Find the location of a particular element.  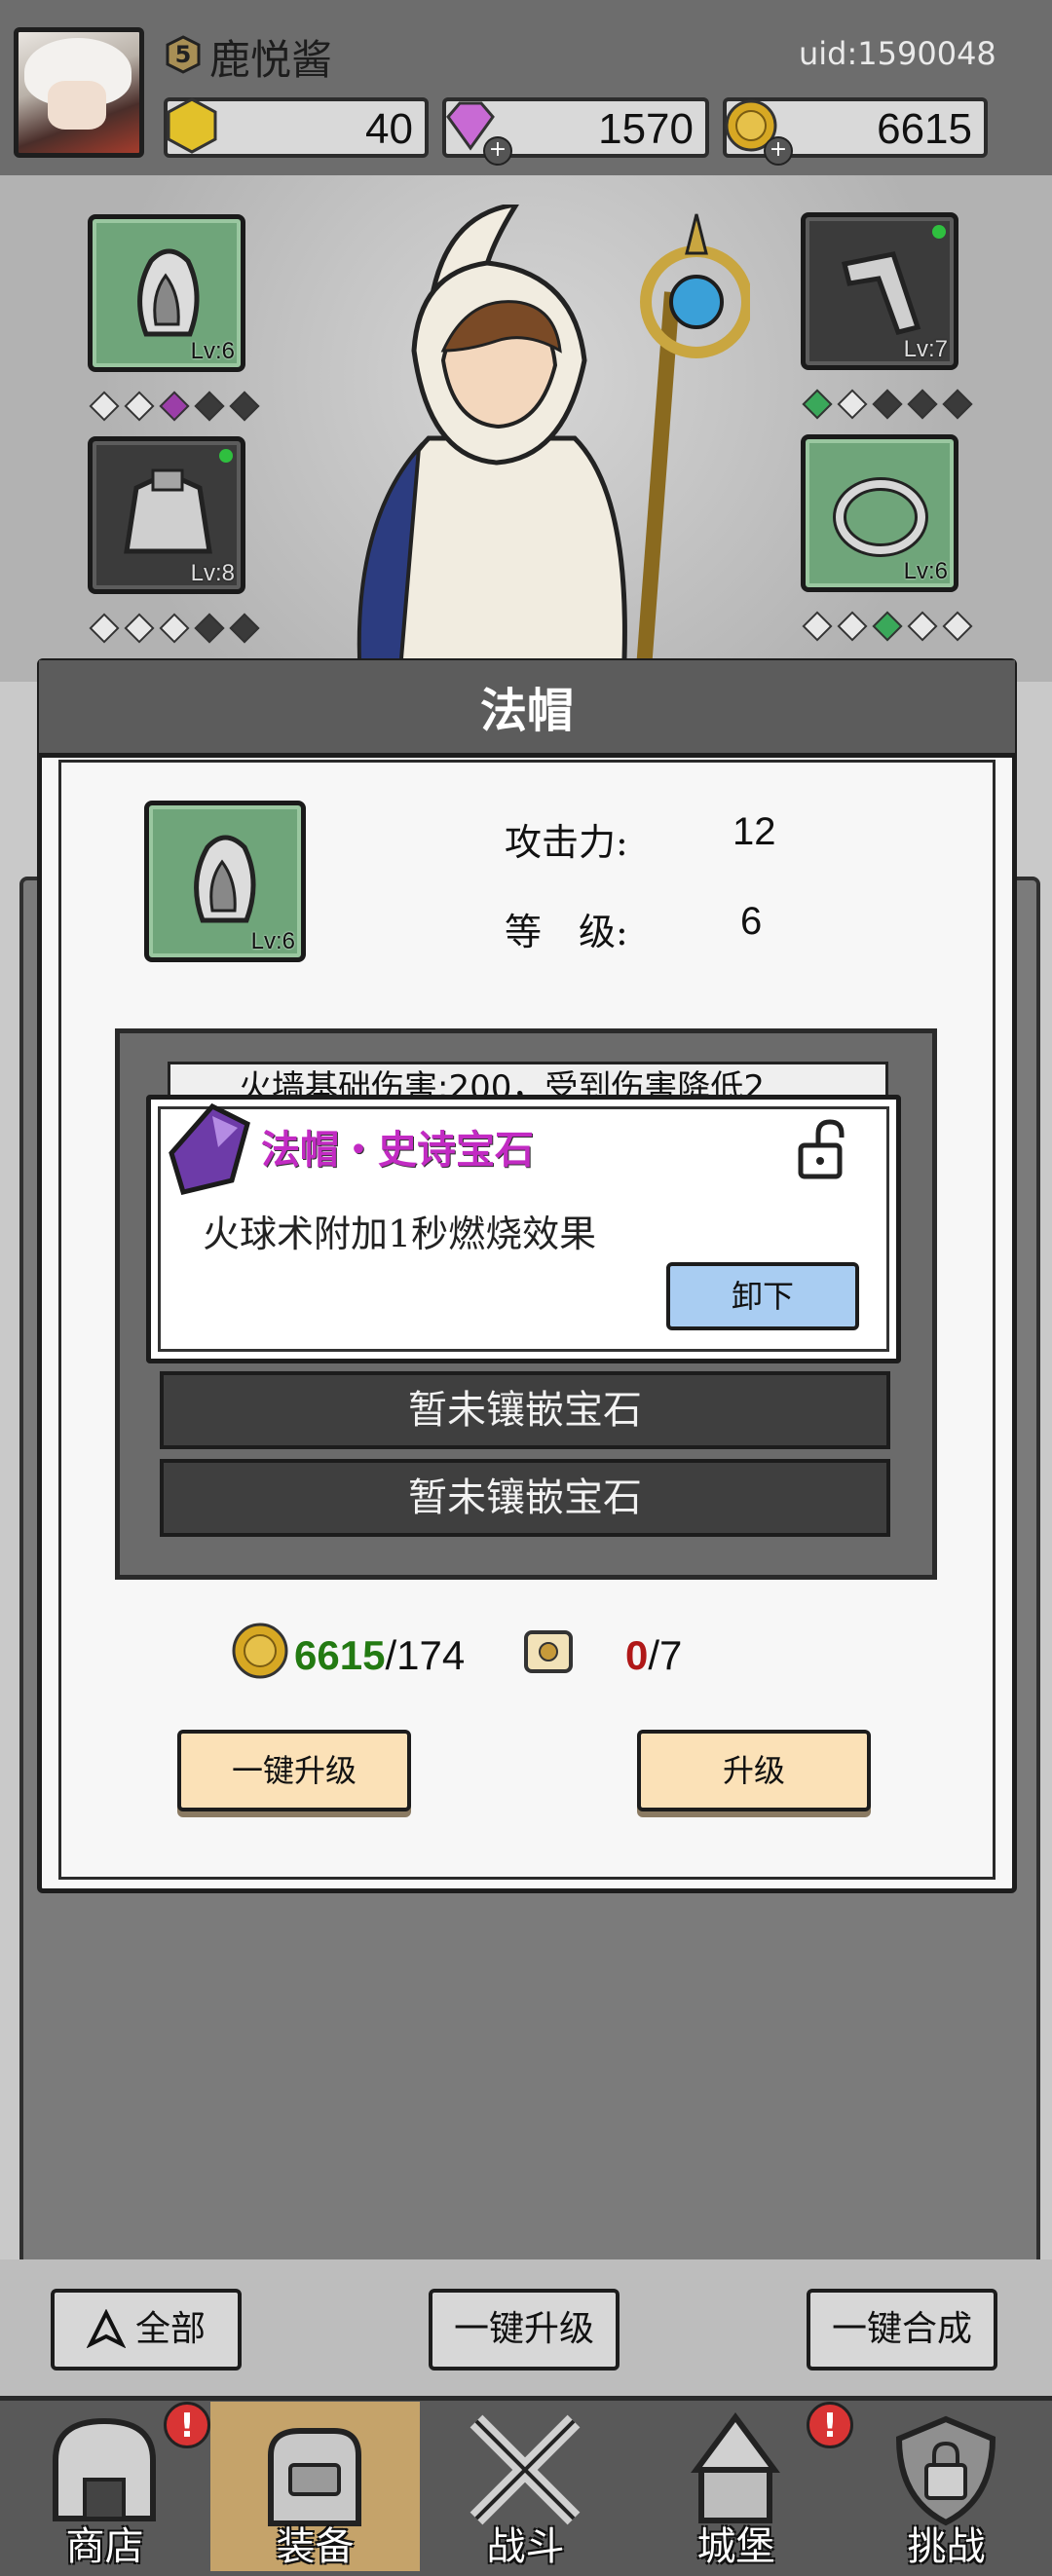

armor-gem-indicators is located at coordinates (174, 628).